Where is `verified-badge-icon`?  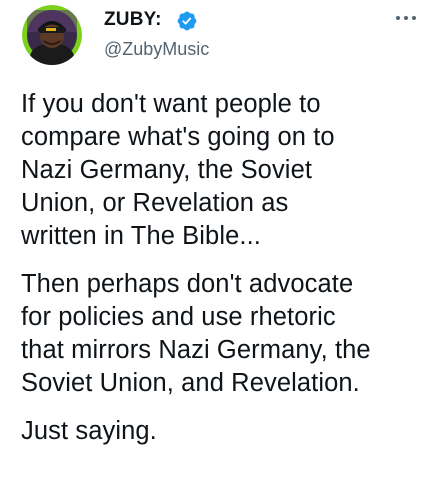
verified-badge-icon is located at coordinates (187, 21).